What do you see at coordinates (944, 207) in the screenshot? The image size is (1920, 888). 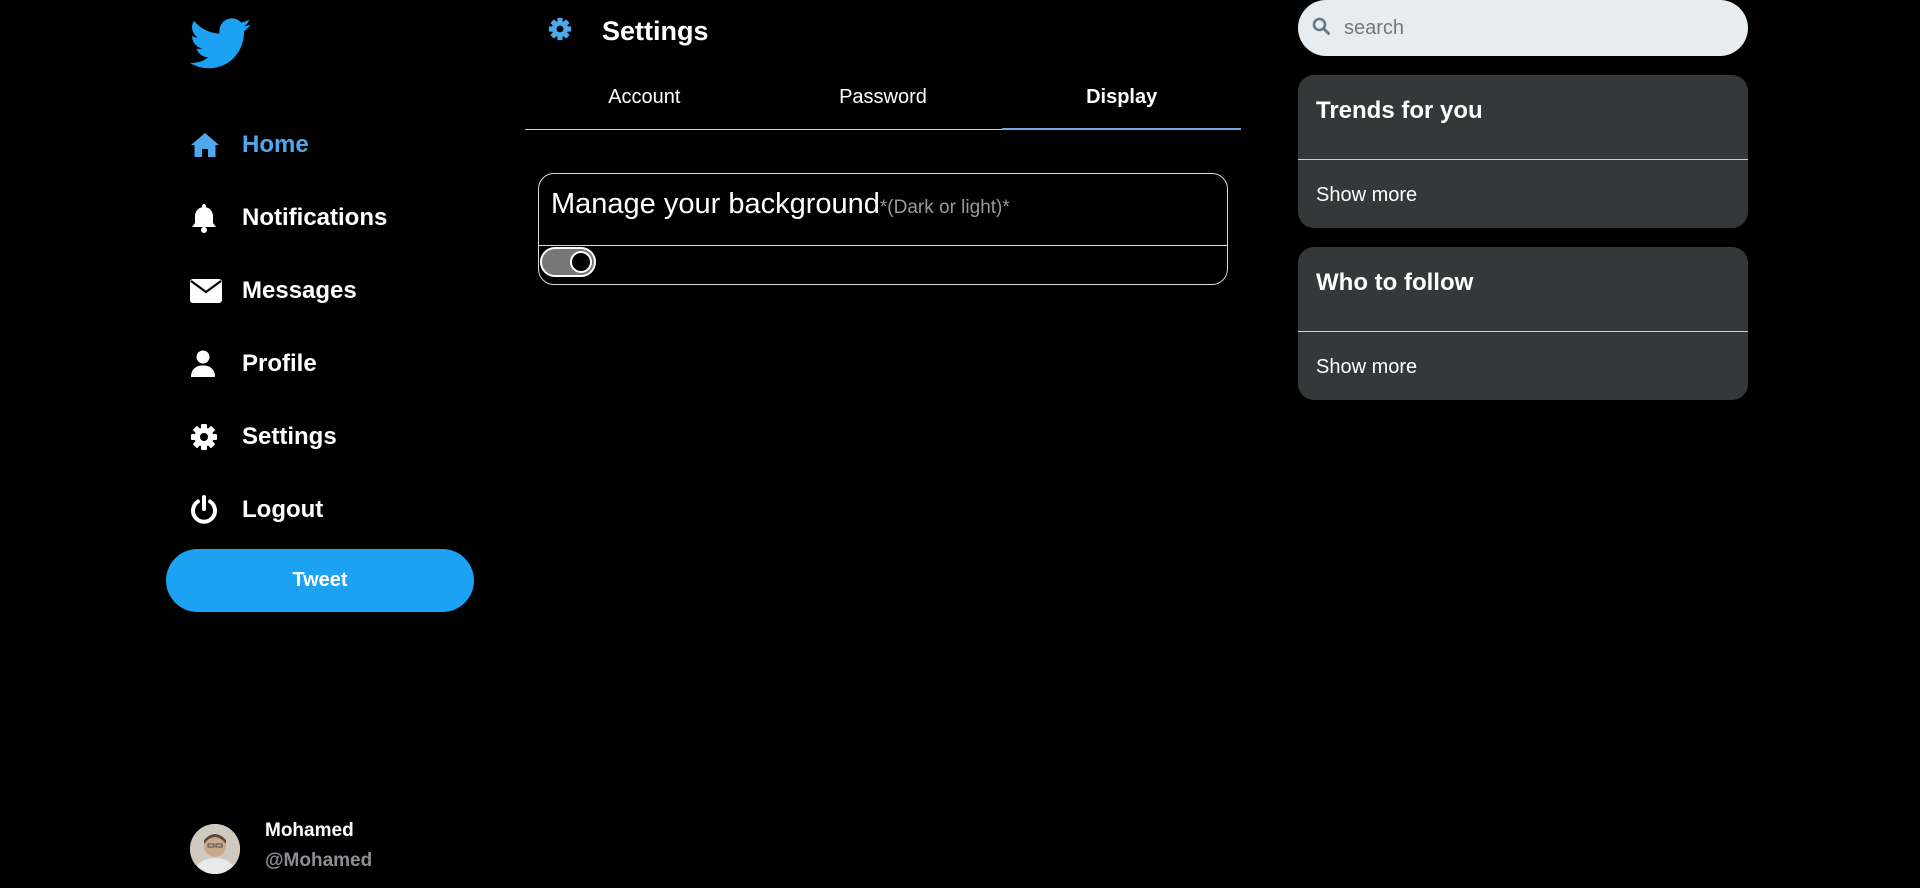 I see `background-setting-hint: *(Dark or light)*` at bounding box center [944, 207].